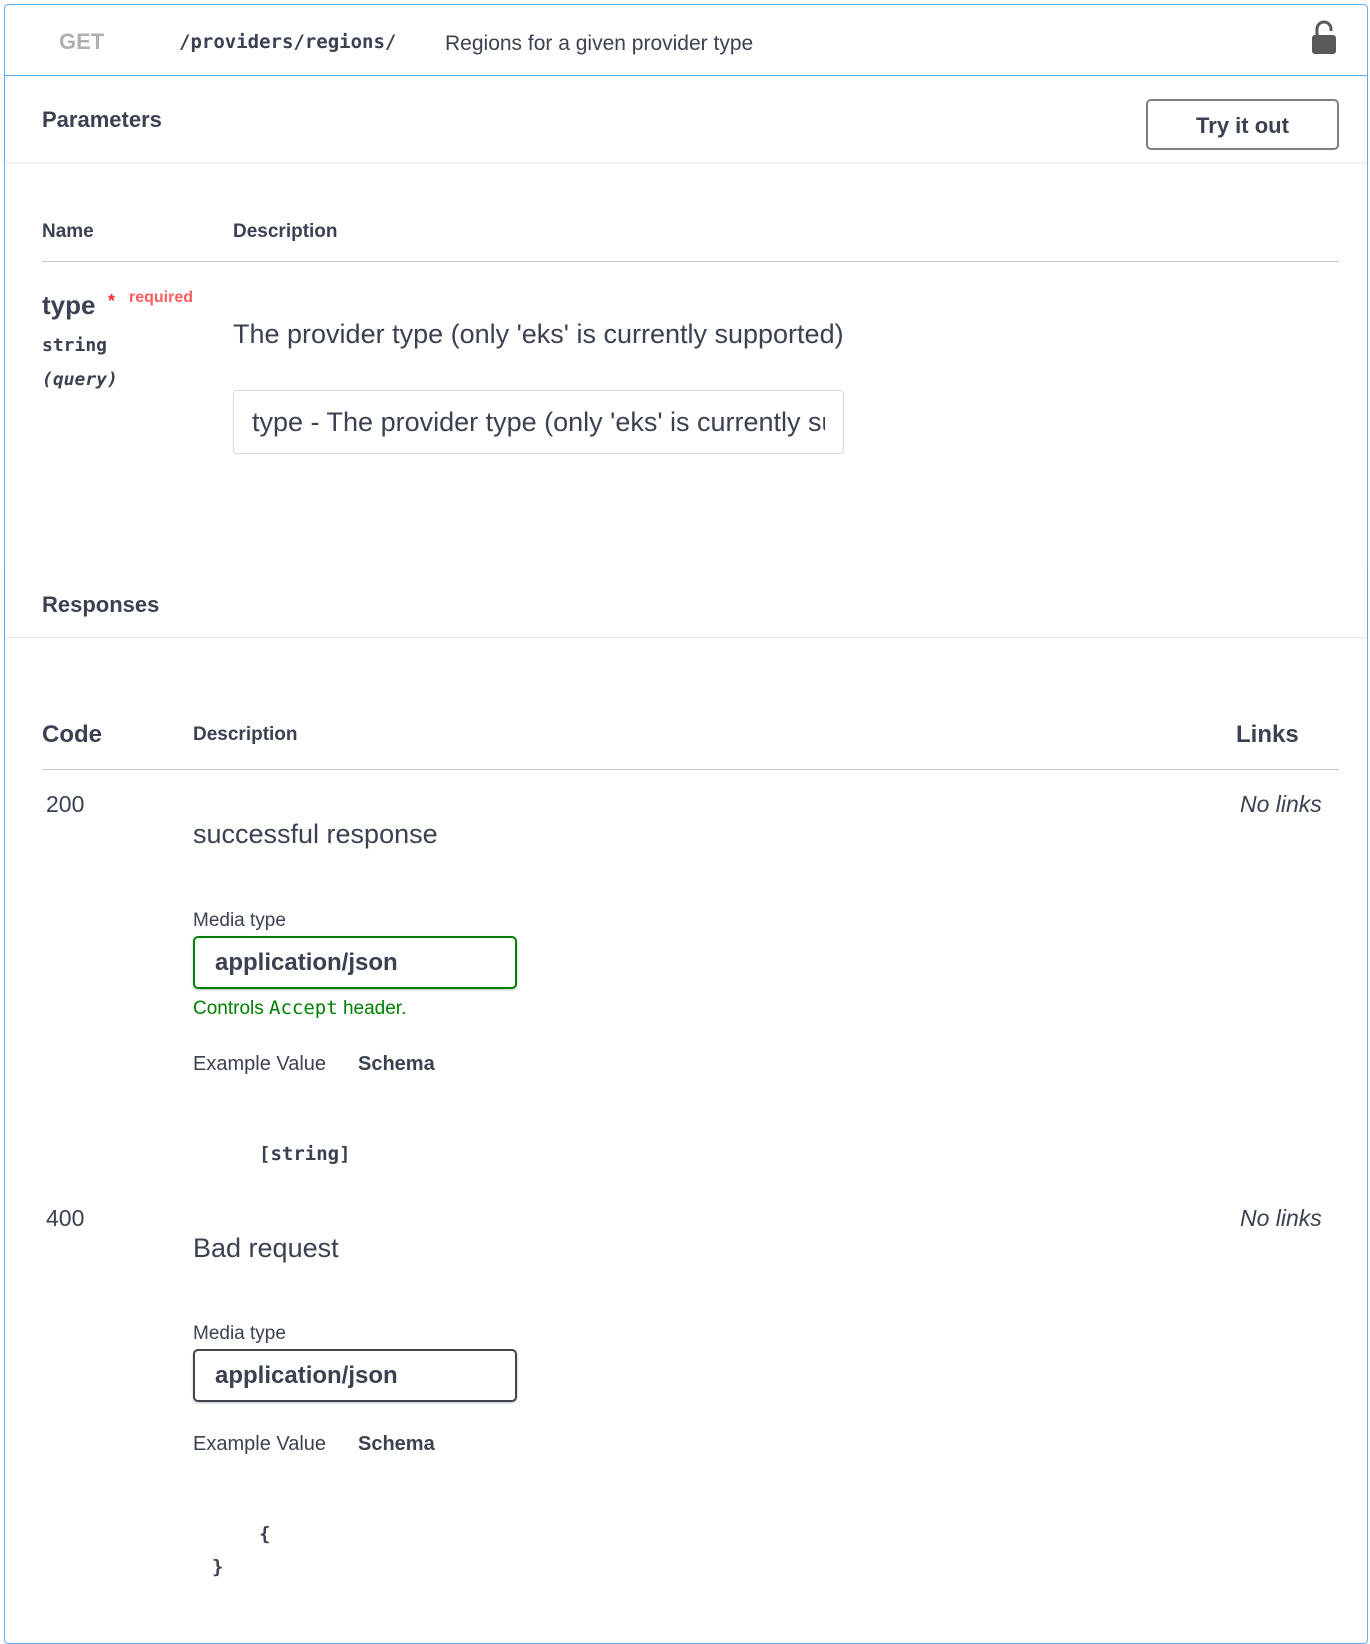  What do you see at coordinates (265, 1534) in the screenshot?
I see `model-open-brace: {` at bounding box center [265, 1534].